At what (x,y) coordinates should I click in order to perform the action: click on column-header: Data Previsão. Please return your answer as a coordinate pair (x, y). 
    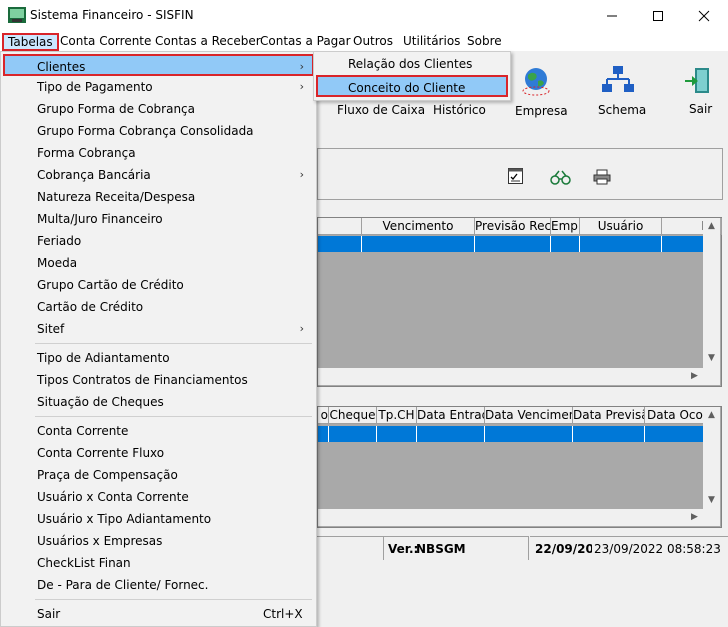
    Looking at the image, I should click on (609, 415).